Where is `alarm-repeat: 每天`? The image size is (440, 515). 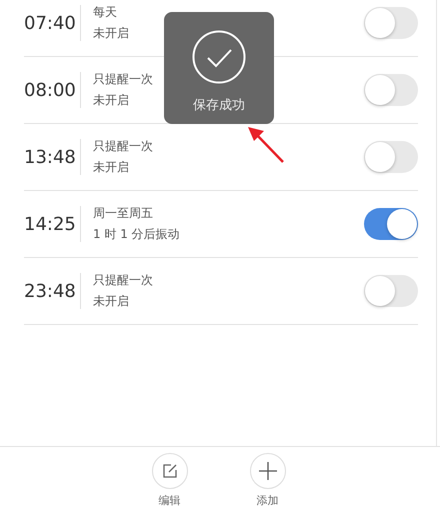 alarm-repeat: 每天 is located at coordinates (105, 12).